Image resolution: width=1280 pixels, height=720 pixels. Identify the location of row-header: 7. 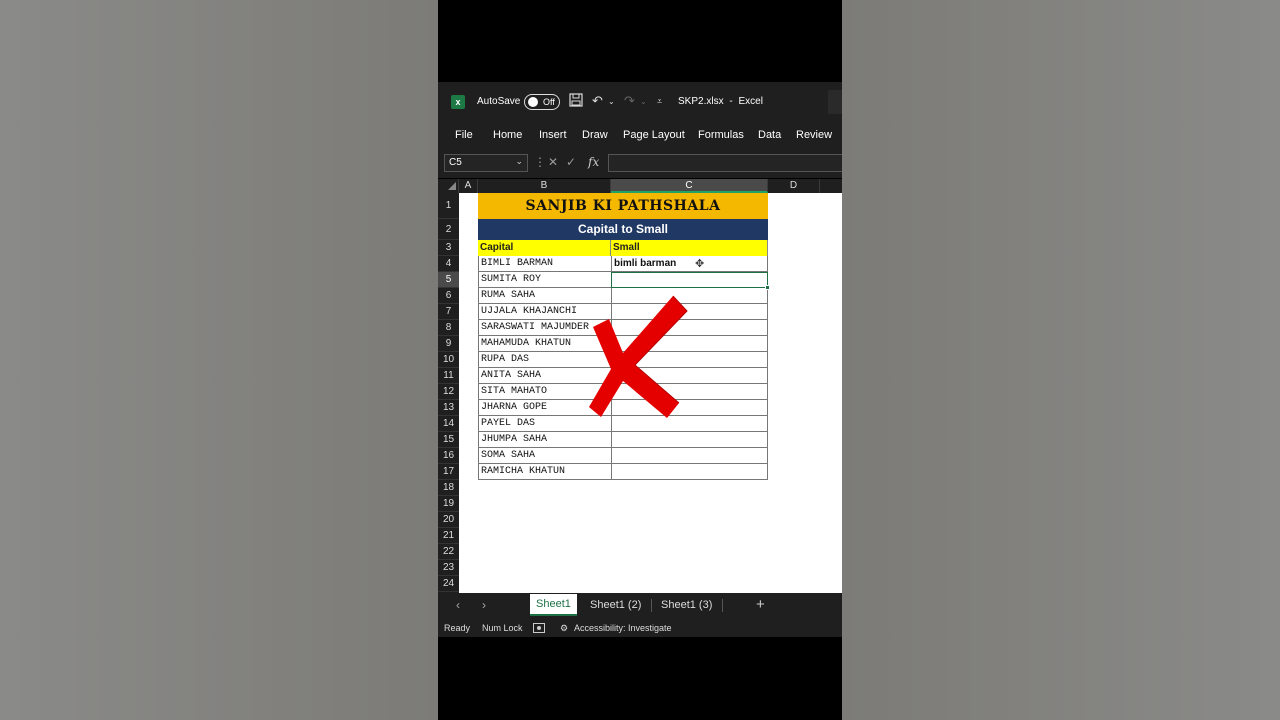
(448, 312).